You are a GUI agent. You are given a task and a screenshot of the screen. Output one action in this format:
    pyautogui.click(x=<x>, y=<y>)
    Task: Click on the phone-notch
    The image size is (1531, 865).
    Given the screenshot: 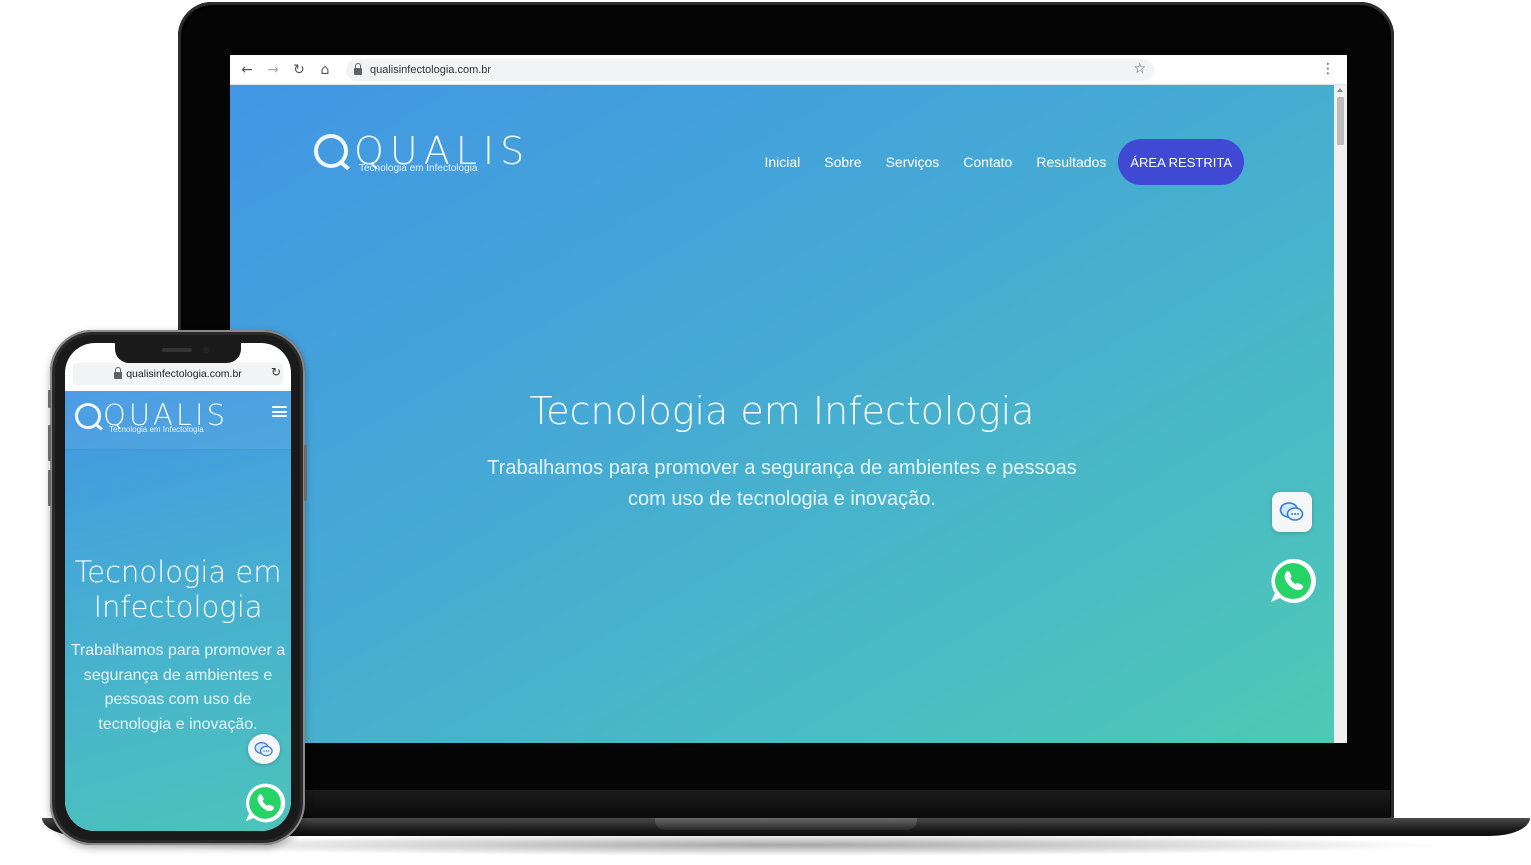 What is the action you would take?
    pyautogui.click(x=178, y=353)
    